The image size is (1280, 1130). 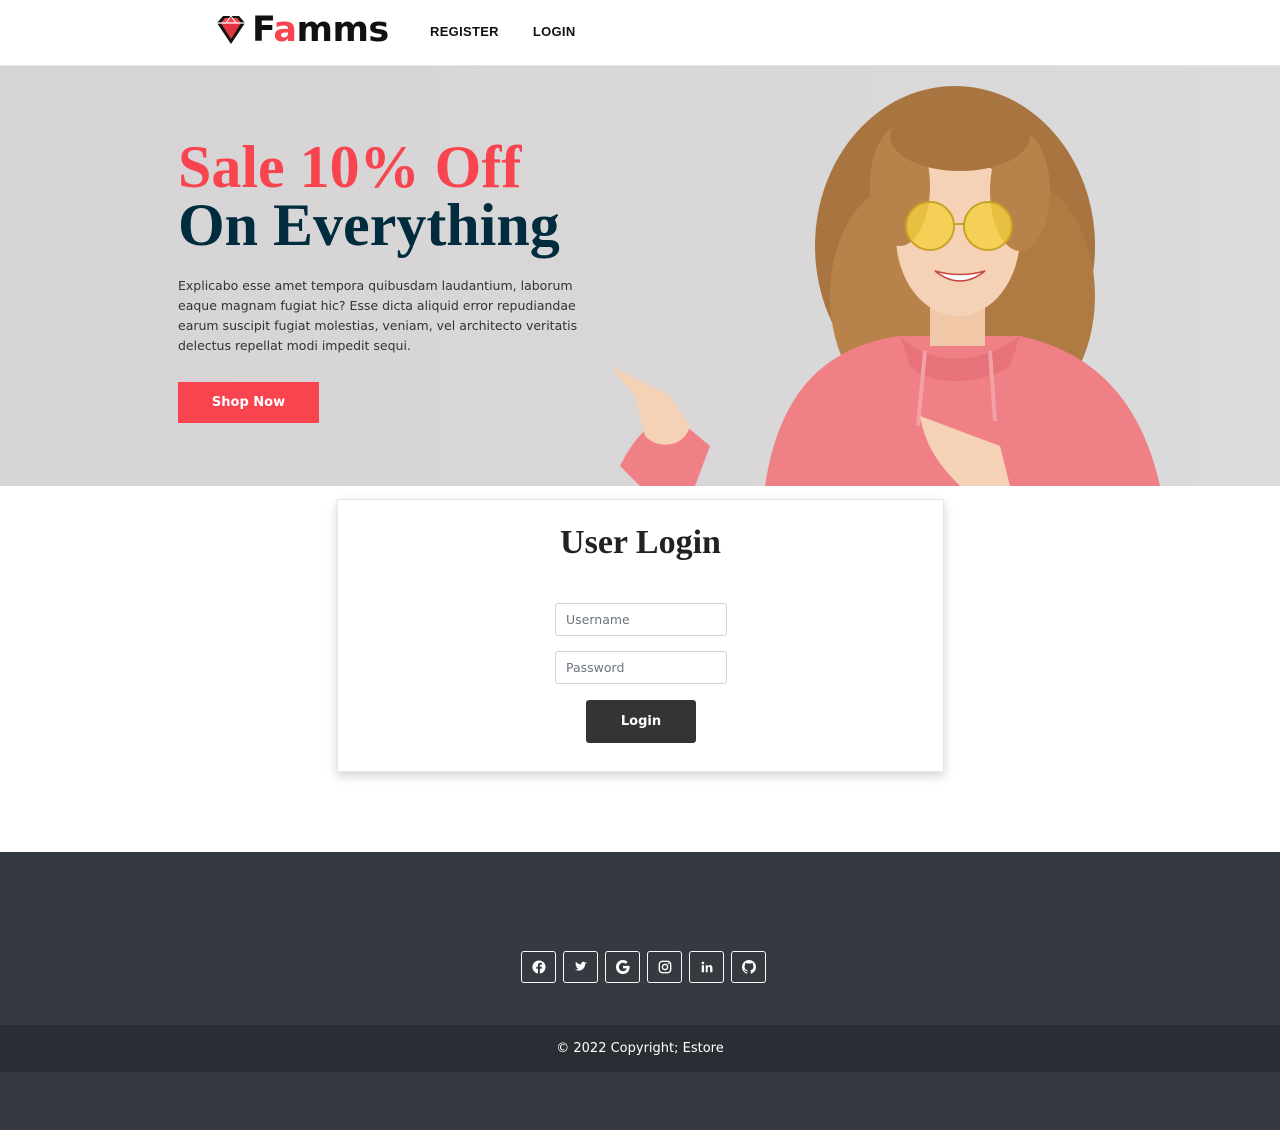 I want to click on facebook-icon, so click(x=538, y=967).